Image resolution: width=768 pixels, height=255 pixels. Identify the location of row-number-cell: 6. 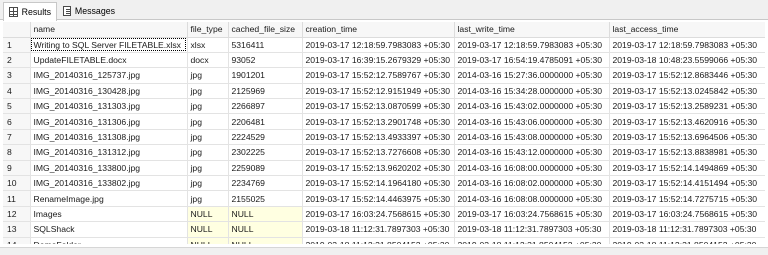
(17, 121).